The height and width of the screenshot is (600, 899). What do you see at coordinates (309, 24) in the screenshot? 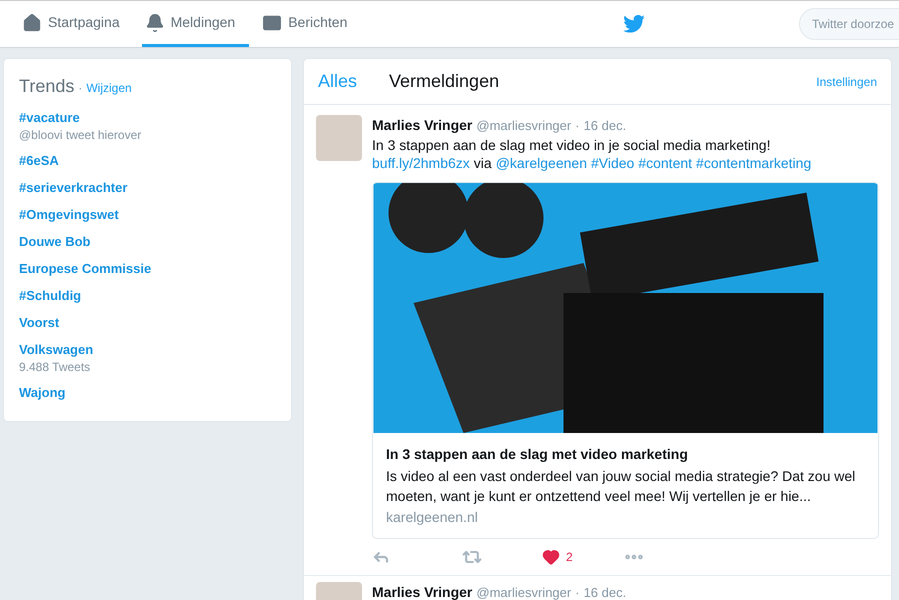
I see `nav-tab: Berichten` at bounding box center [309, 24].